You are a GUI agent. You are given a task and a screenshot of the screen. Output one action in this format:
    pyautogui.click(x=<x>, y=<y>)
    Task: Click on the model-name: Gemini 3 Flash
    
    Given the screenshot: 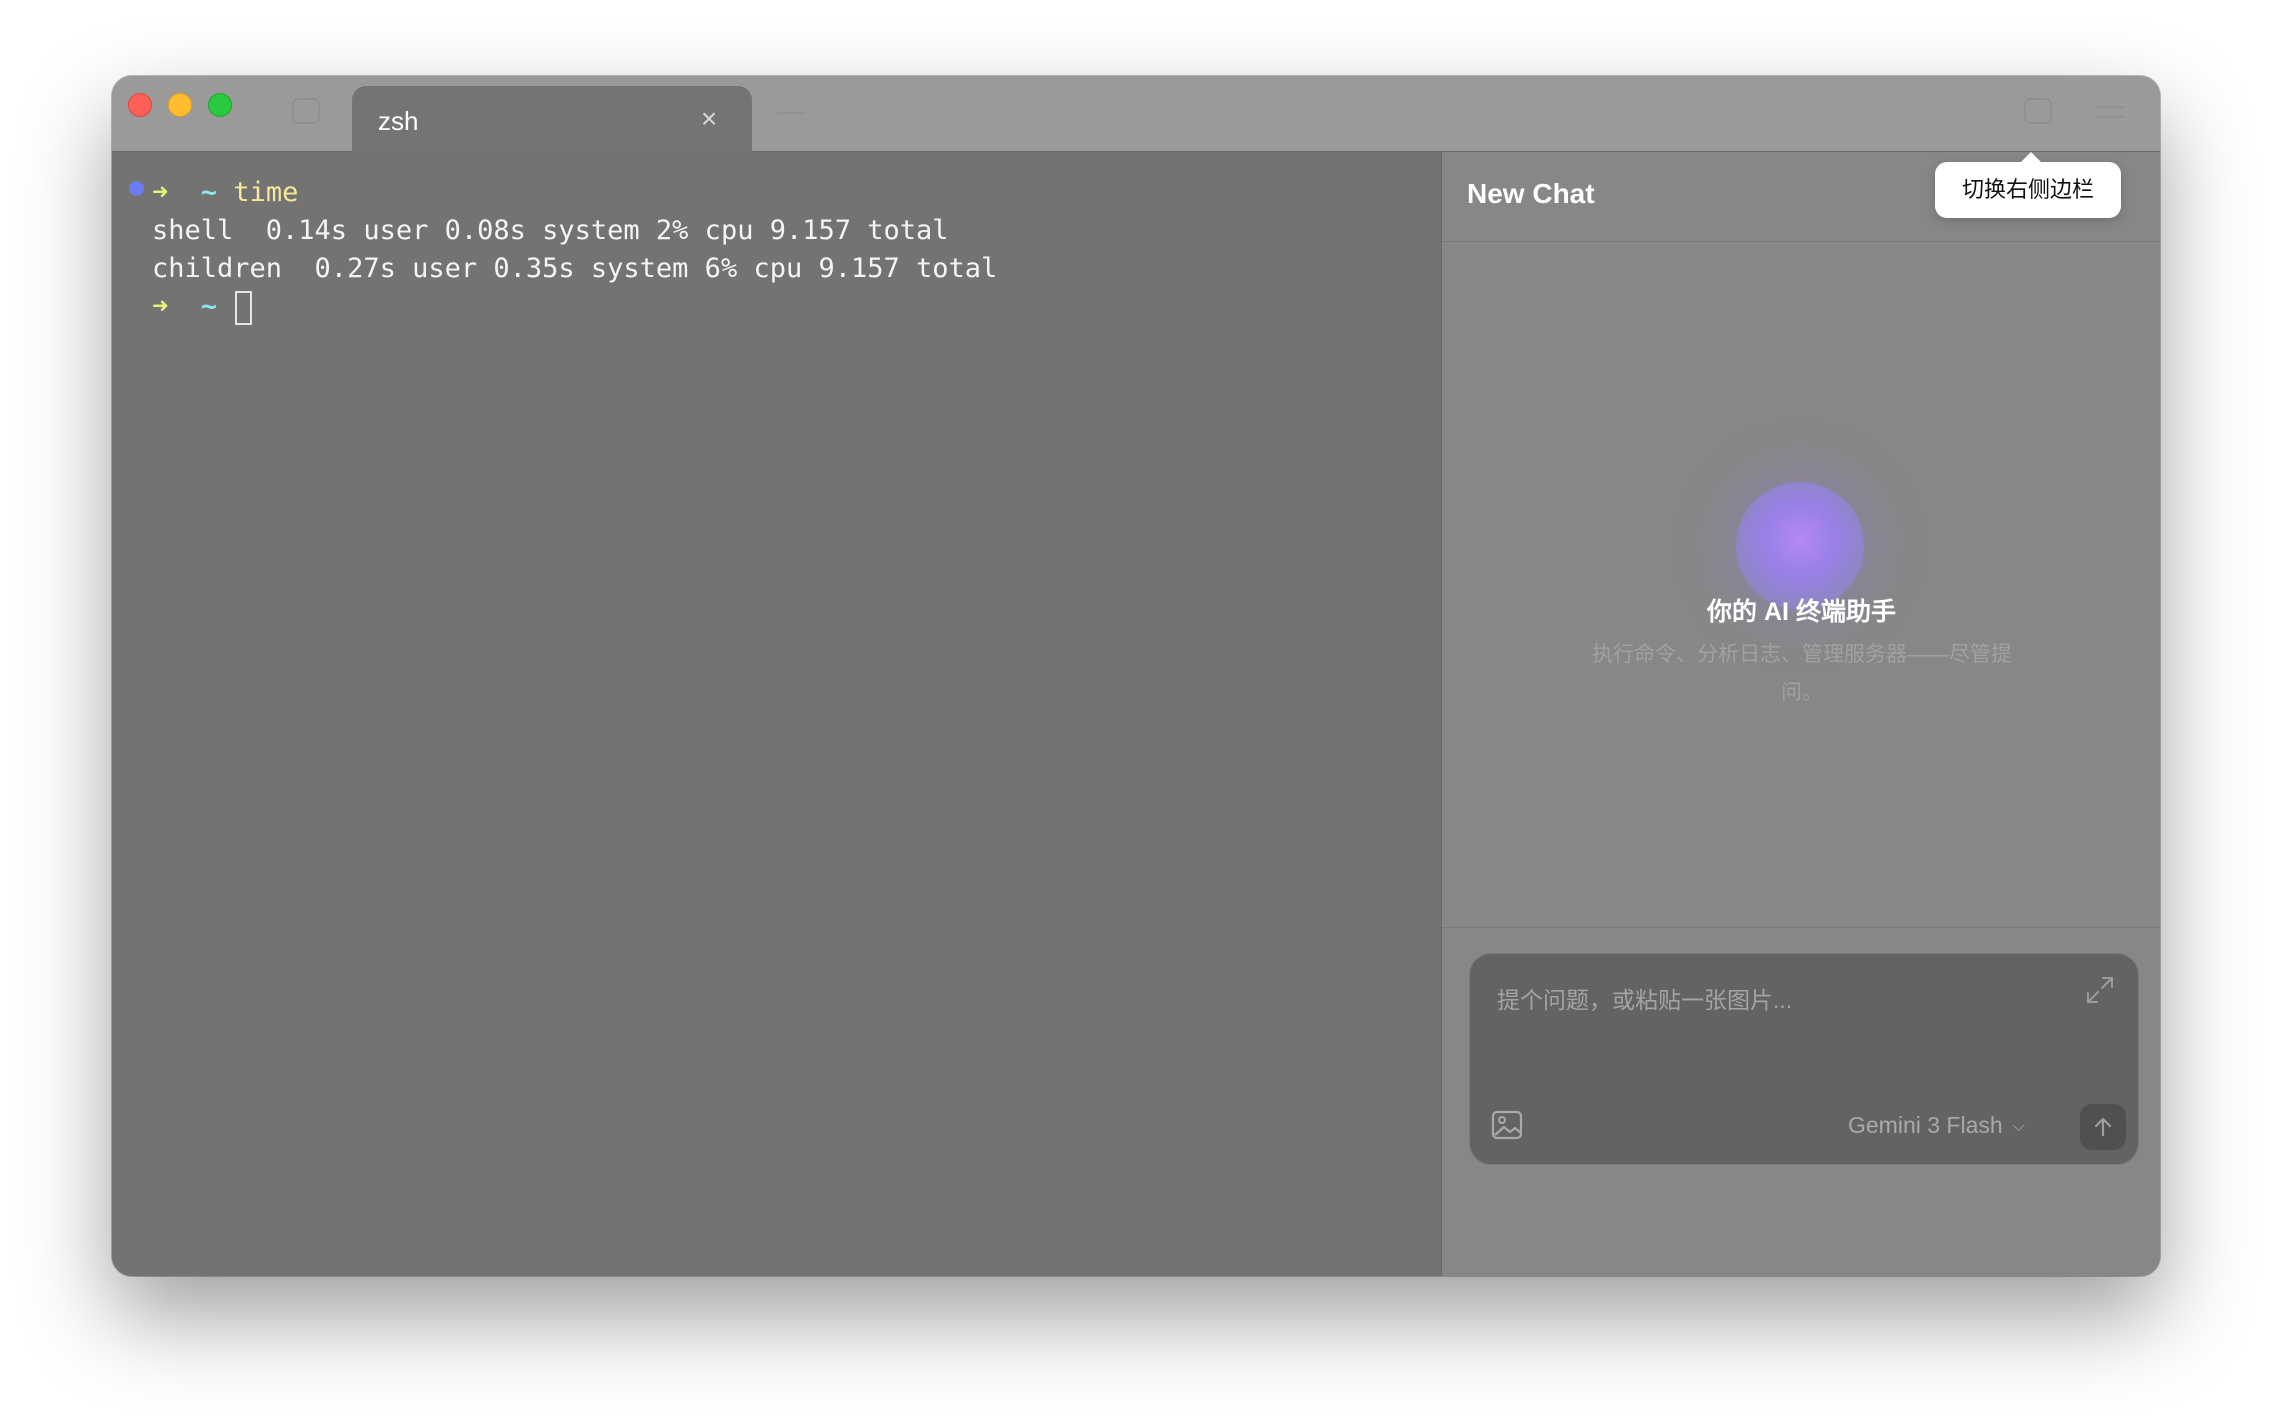 What is the action you would take?
    pyautogui.click(x=1925, y=1125)
    